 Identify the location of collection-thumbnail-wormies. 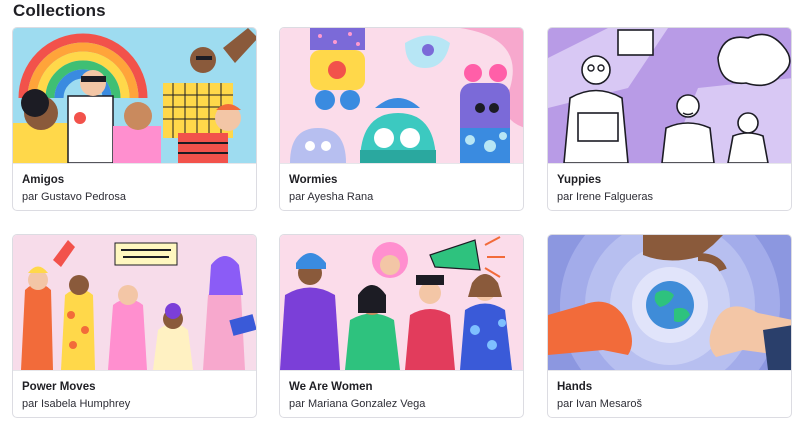
(401, 95).